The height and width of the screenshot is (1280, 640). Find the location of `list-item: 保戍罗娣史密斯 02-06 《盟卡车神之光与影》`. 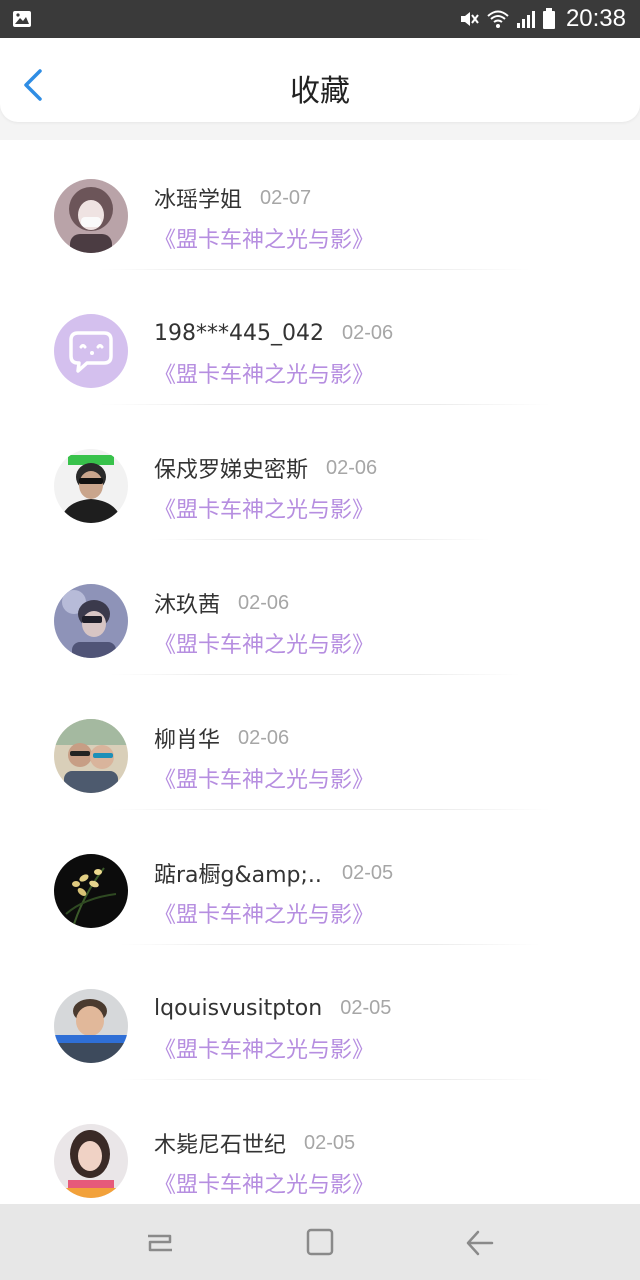

list-item: 保戍罗娣史密斯 02-06 《盟卡车神之光与影》 is located at coordinates (320, 477).